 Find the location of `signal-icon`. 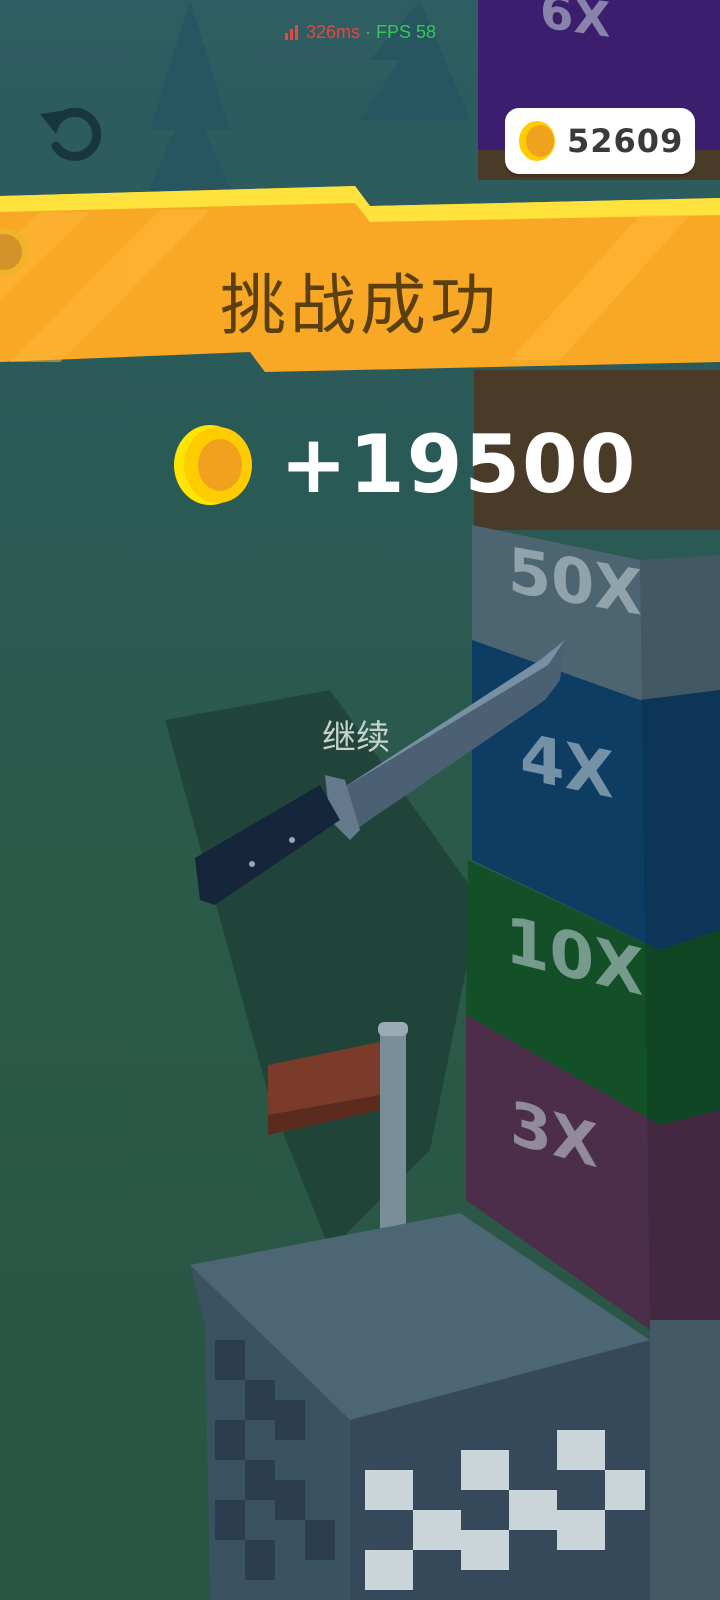

signal-icon is located at coordinates (291, 32).